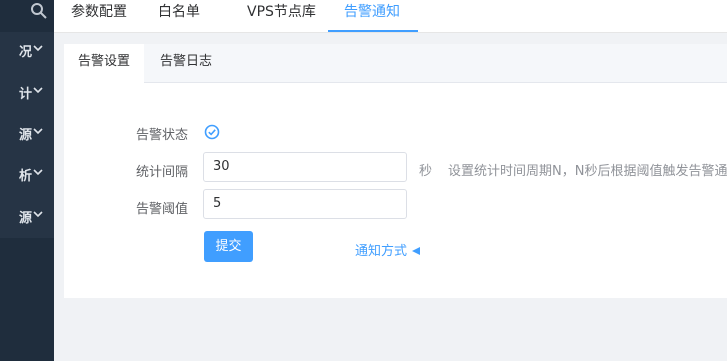 The image size is (727, 361). I want to click on sidebar-menu: 况 计 源 析 源, so click(27, 135).